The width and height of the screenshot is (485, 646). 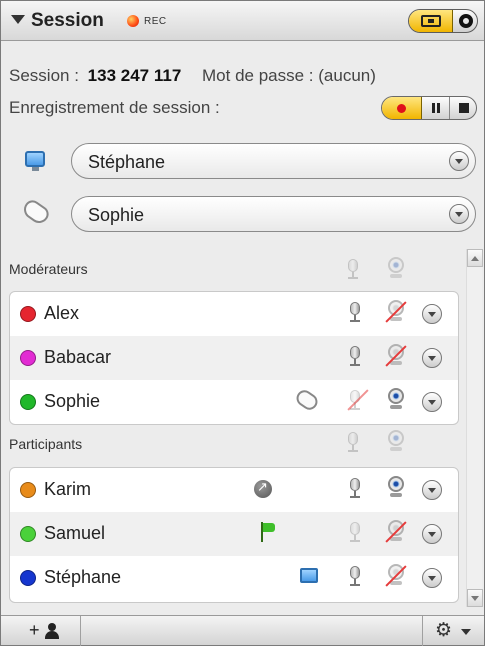 What do you see at coordinates (234, 314) in the screenshot?
I see `list-item: Alex` at bounding box center [234, 314].